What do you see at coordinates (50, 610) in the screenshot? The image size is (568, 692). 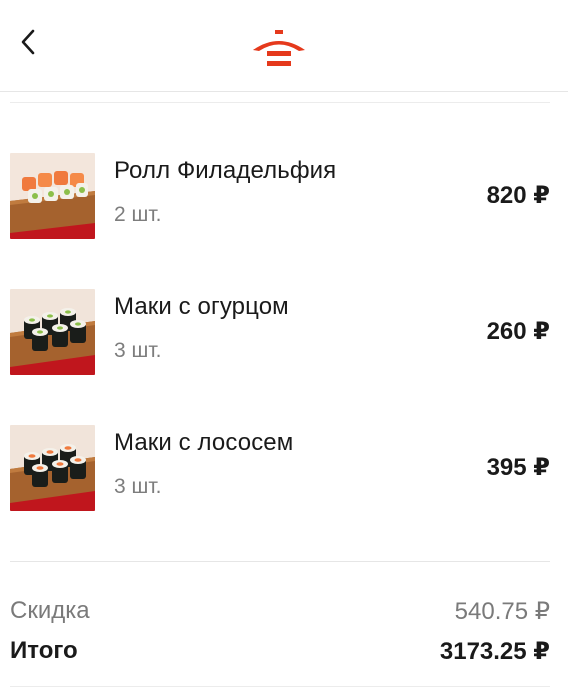 I see `discount-label: Скидка` at bounding box center [50, 610].